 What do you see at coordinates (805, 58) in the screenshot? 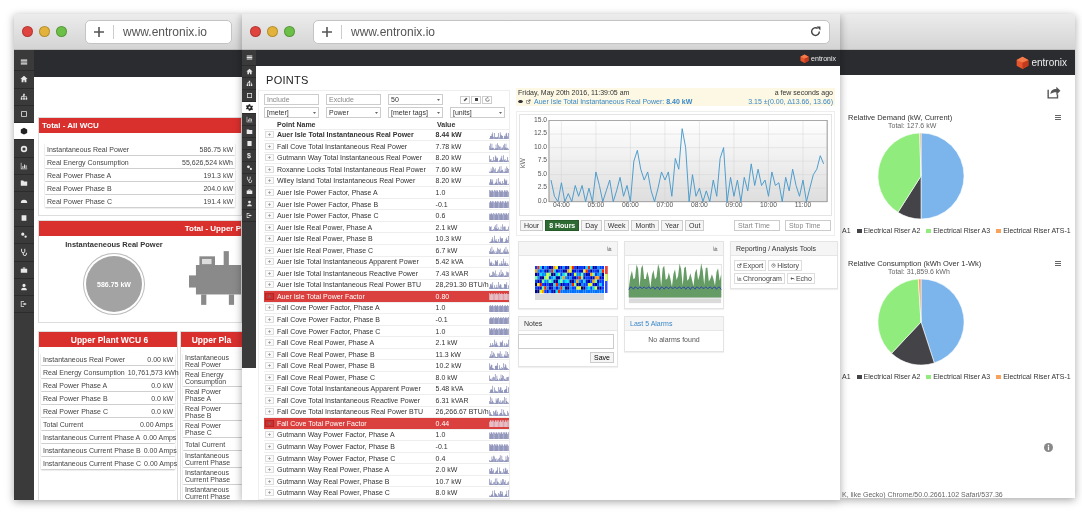
I see `cube-logo-icon` at bounding box center [805, 58].